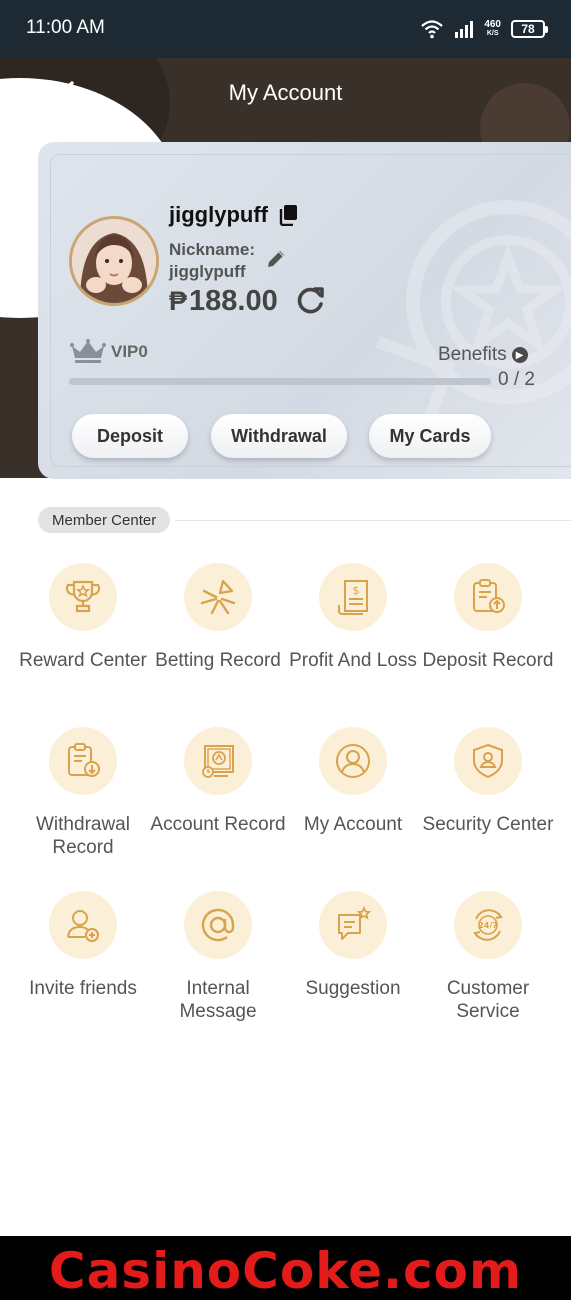 This screenshot has height=1300, width=571. Describe the element at coordinates (104, 520) in the screenshot. I see `member-center-tag: Member Center` at that location.